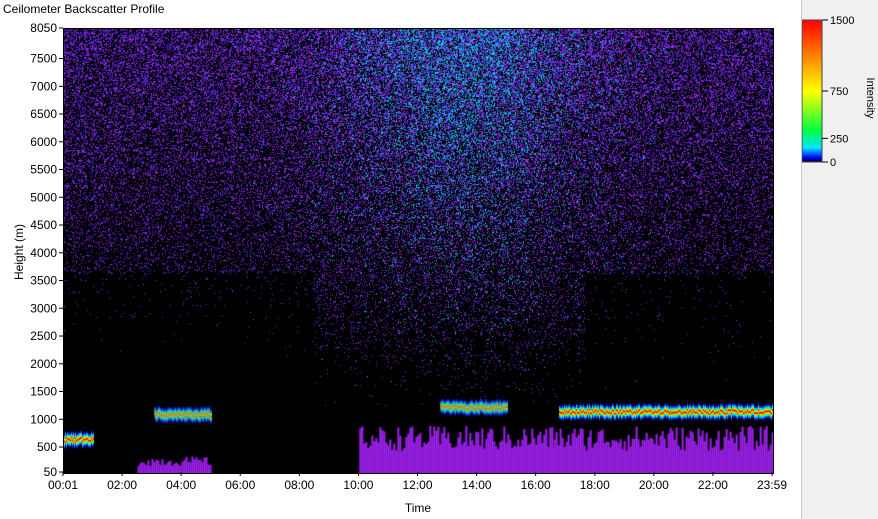 The height and width of the screenshot is (519, 878). What do you see at coordinates (870, 98) in the screenshot?
I see `colorbar-label: Intensity` at bounding box center [870, 98].